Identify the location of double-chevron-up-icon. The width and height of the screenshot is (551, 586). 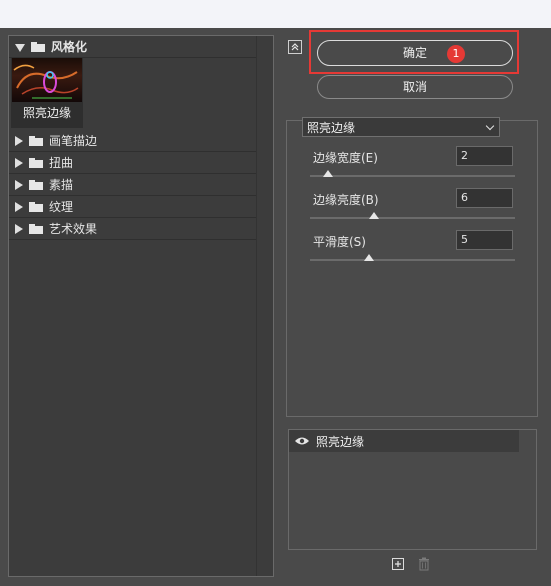
(295, 47).